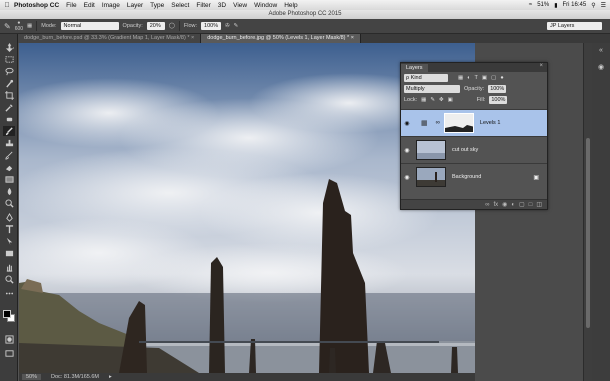 The height and width of the screenshot is (381, 610). What do you see at coordinates (513, 205) in the screenshot?
I see `new-adjustment-icon: ◐` at bounding box center [513, 205].